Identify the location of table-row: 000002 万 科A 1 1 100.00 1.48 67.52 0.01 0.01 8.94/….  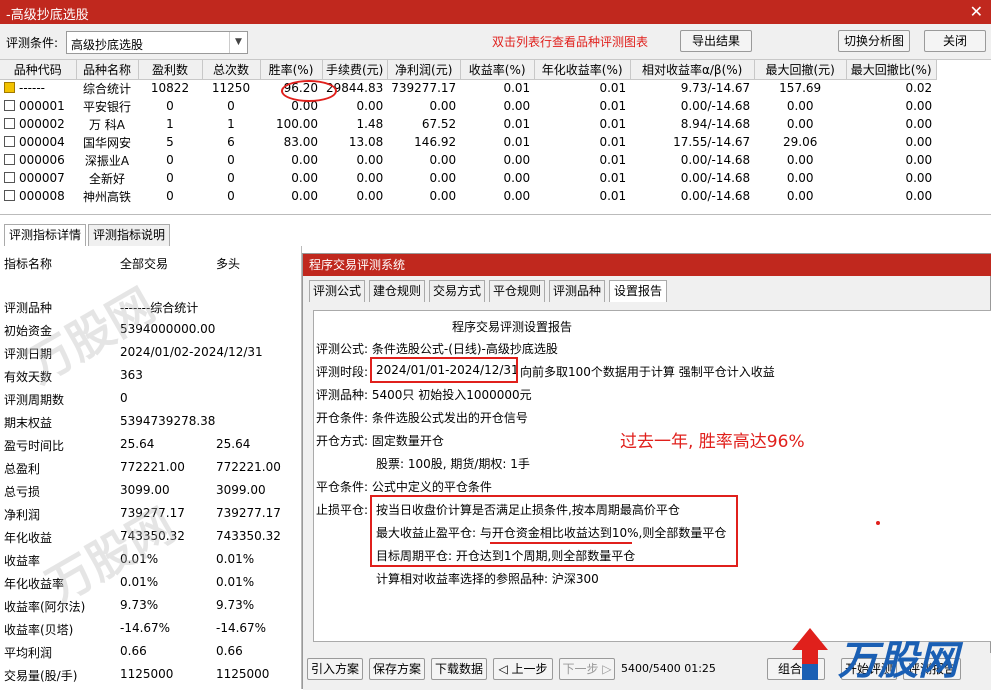
(468, 124).